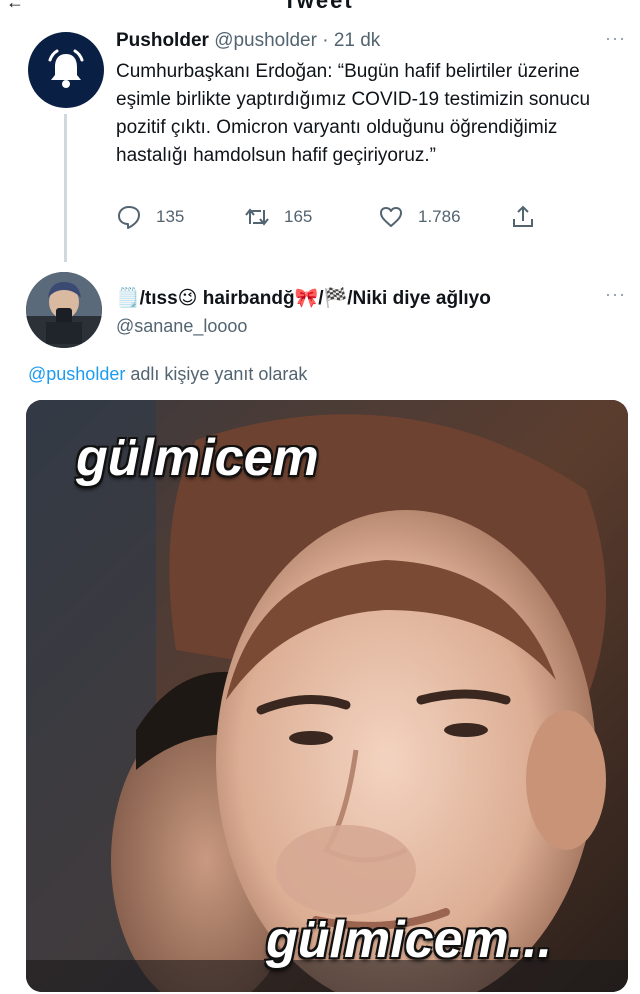 This screenshot has width=640, height=994. Describe the element at coordinates (257, 217) in the screenshot. I see `retweet-icon` at that location.